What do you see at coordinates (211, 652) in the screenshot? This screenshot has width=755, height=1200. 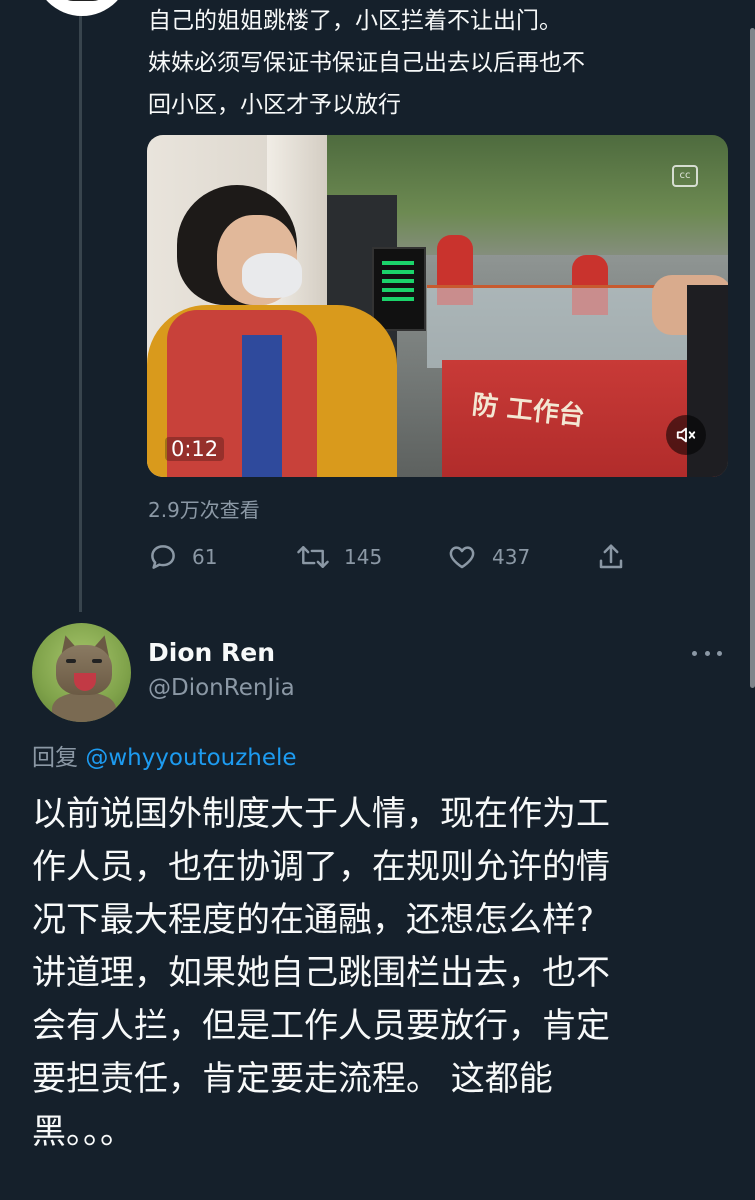 I see `reply-author-name: Dion Ren` at bounding box center [211, 652].